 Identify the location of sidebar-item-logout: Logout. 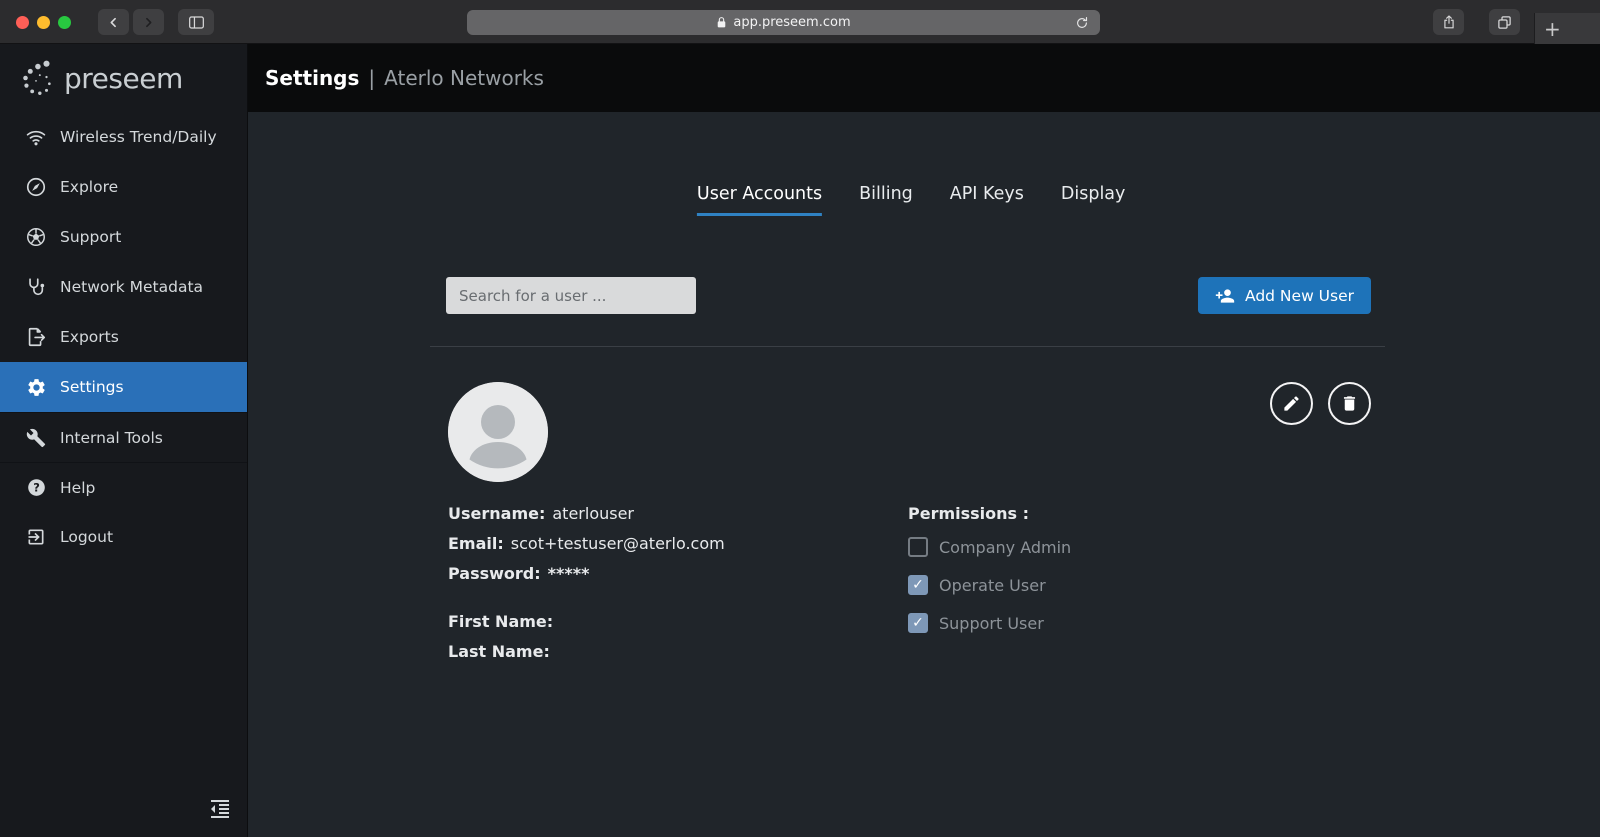
(123, 537).